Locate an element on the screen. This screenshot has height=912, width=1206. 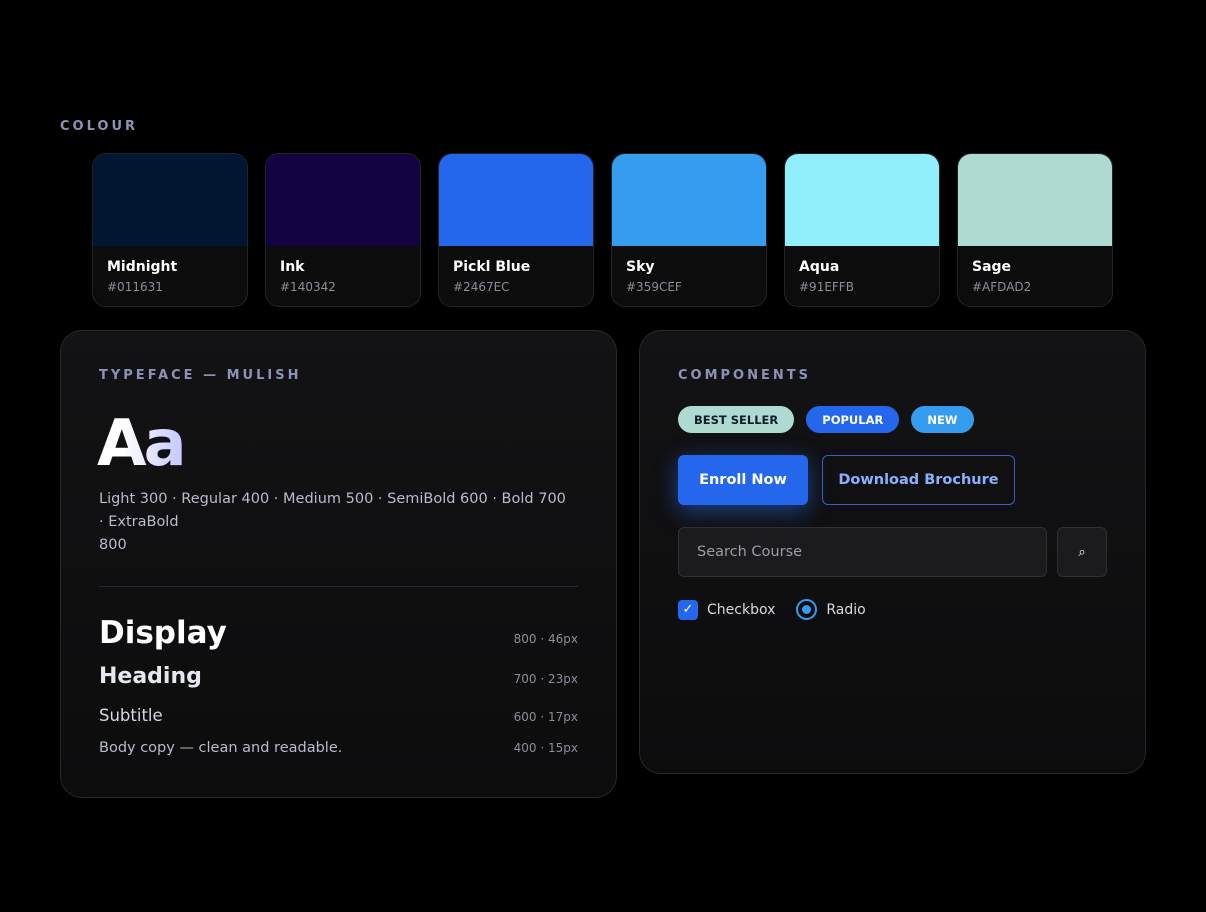
scale-name: Display is located at coordinates (163, 633).